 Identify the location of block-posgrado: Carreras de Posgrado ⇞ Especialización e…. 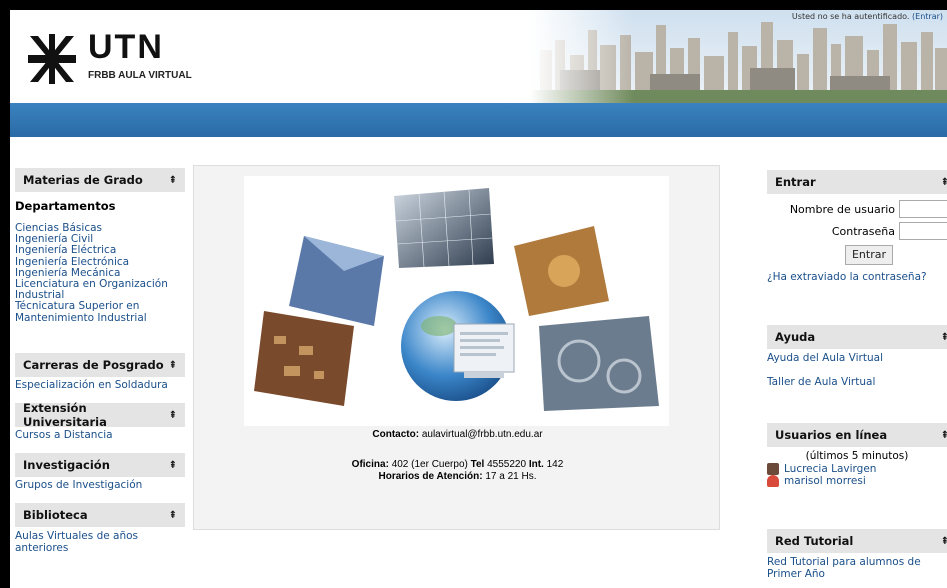
(100, 373).